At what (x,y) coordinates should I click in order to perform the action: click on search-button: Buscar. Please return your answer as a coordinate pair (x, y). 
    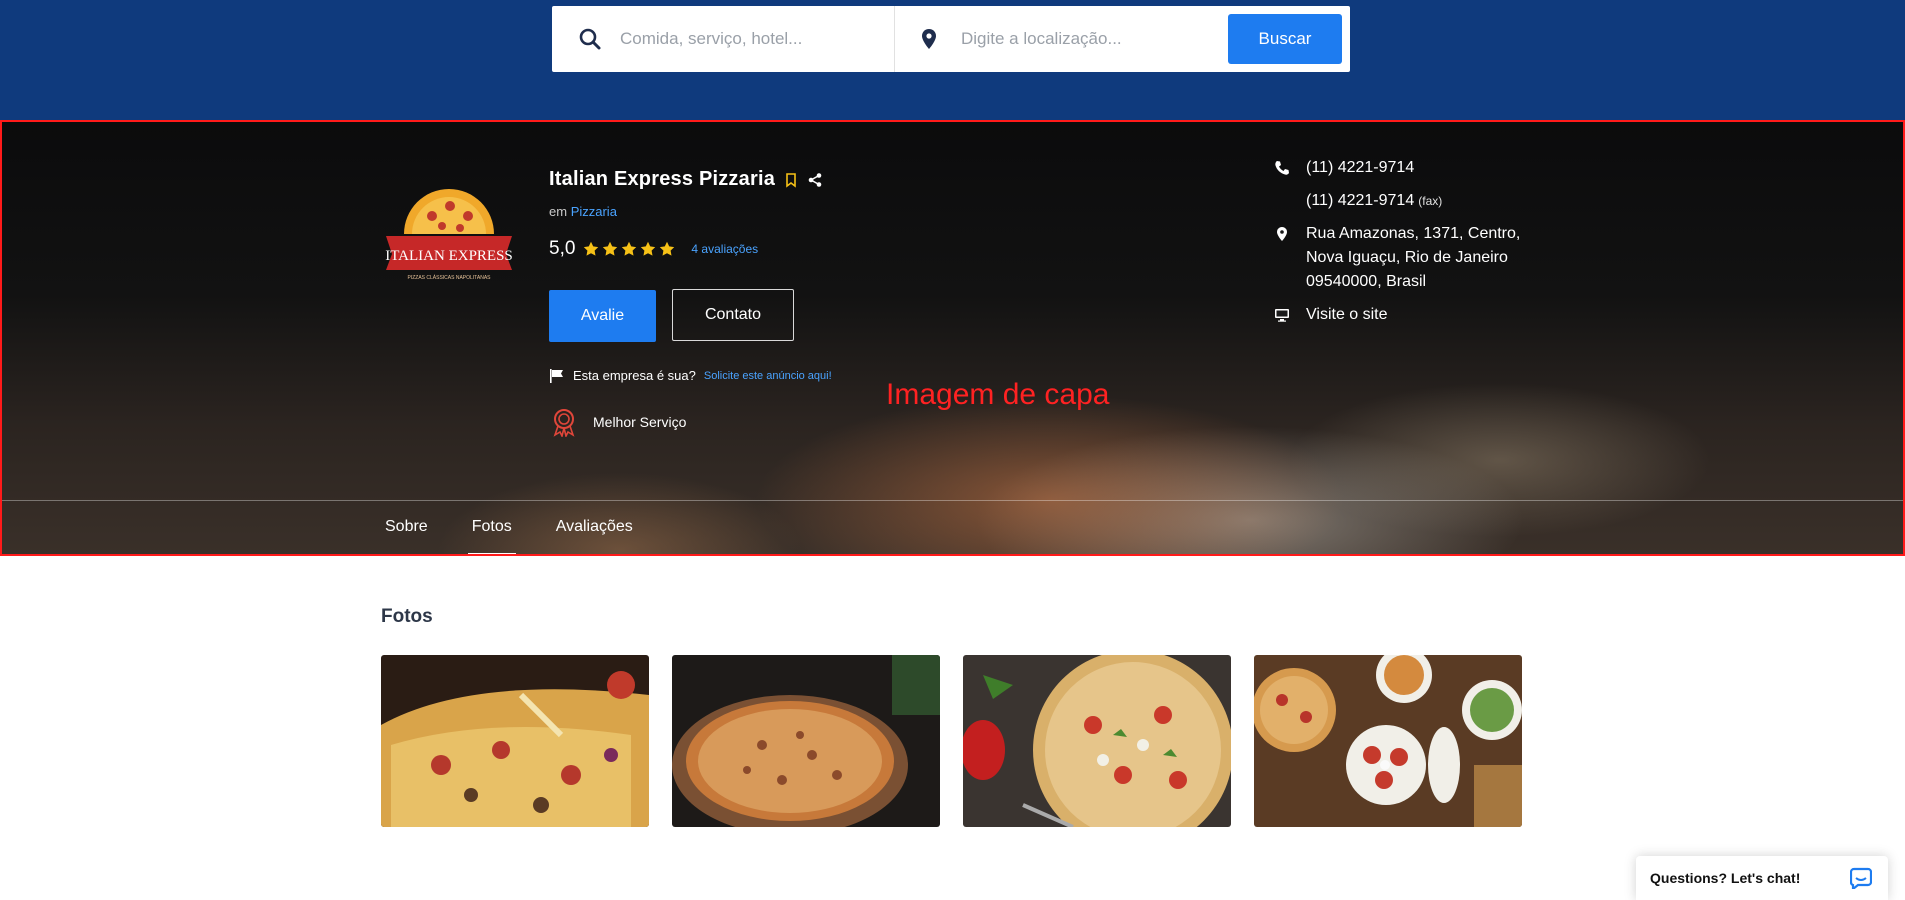
    Looking at the image, I should click on (1285, 39).